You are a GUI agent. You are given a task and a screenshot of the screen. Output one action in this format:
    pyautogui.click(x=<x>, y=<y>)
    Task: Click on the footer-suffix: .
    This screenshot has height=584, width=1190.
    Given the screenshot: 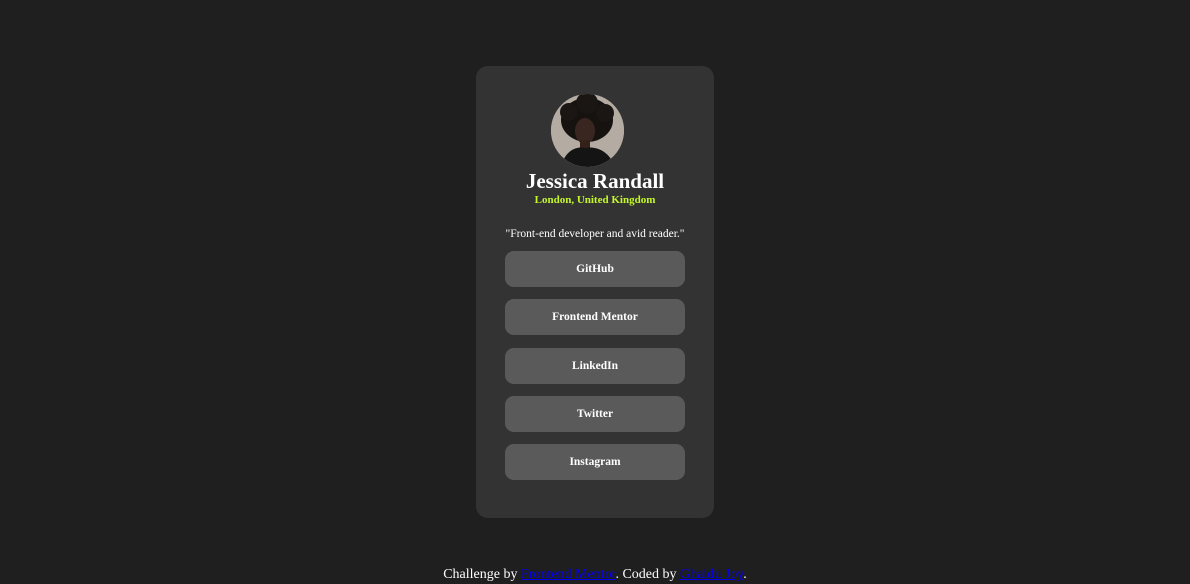 What is the action you would take?
    pyautogui.click(x=745, y=574)
    